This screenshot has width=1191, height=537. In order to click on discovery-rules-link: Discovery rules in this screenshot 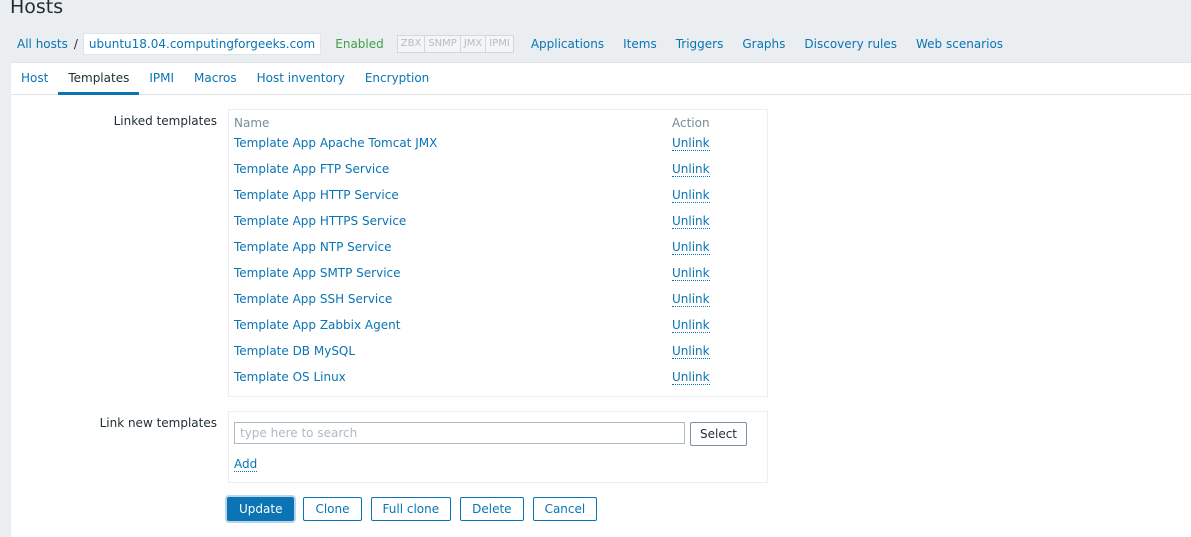, I will do `click(850, 44)`.